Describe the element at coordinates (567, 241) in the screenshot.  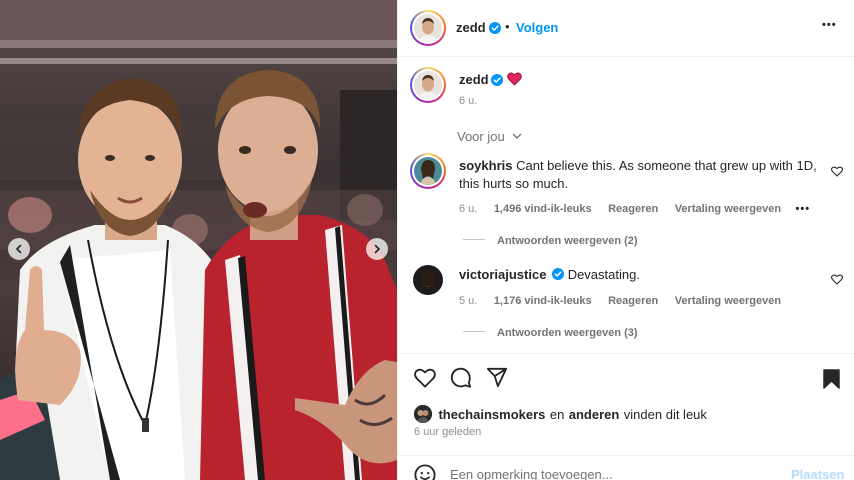
I see `view-replies-label: Antwoorden weergeven (2)` at that location.